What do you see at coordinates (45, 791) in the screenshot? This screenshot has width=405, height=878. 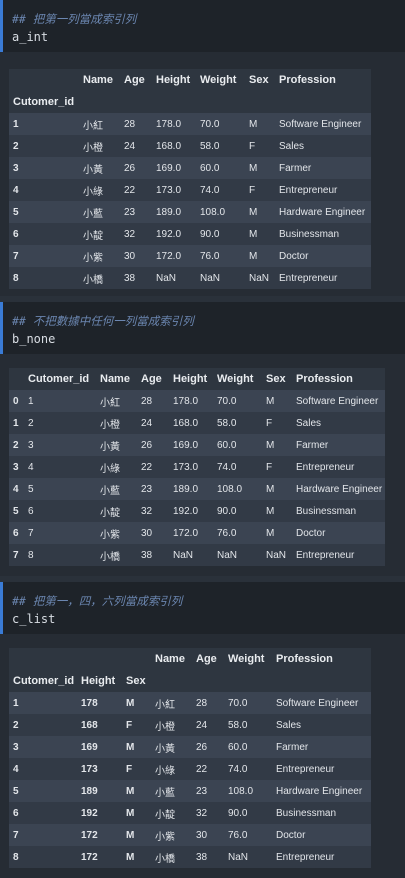 I see `table-cell: 5` at bounding box center [45, 791].